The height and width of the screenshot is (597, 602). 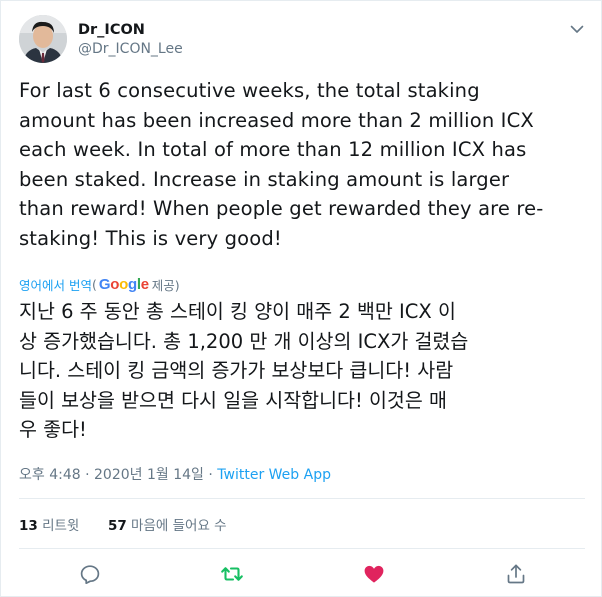 I want to click on reply-button, so click(x=90, y=574).